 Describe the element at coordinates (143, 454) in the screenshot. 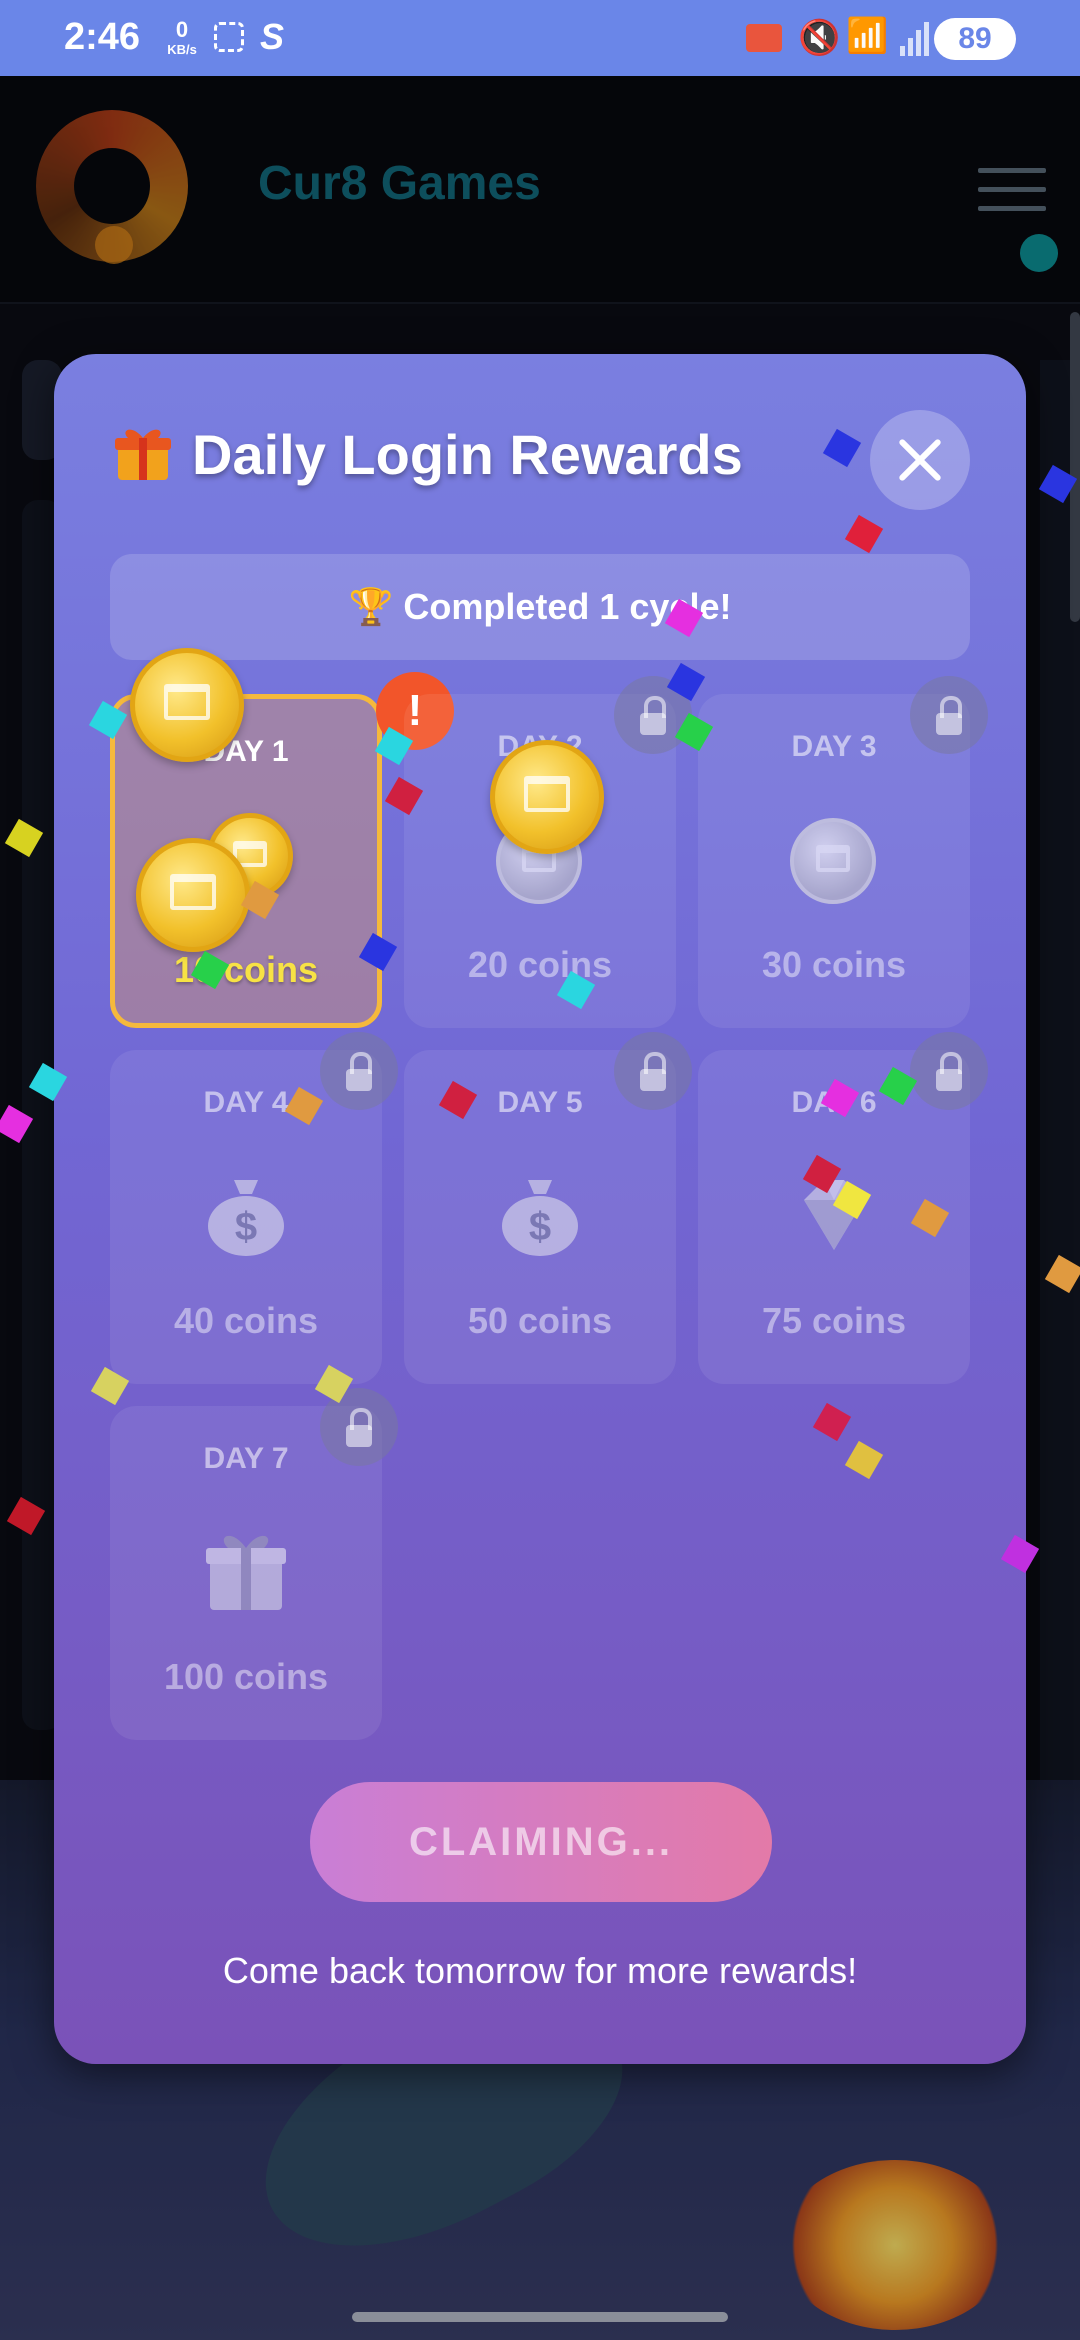

I see `gift-icon` at that location.